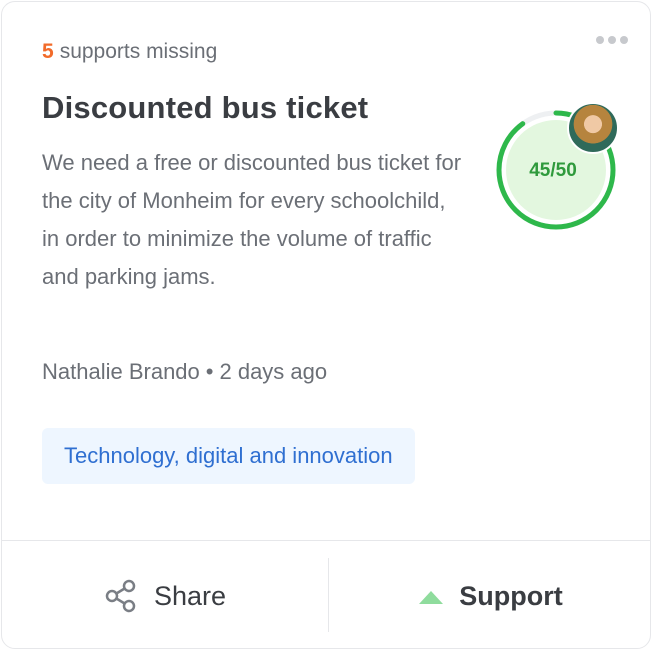 The width and height of the screenshot is (654, 652). I want to click on share-icon, so click(120, 596).